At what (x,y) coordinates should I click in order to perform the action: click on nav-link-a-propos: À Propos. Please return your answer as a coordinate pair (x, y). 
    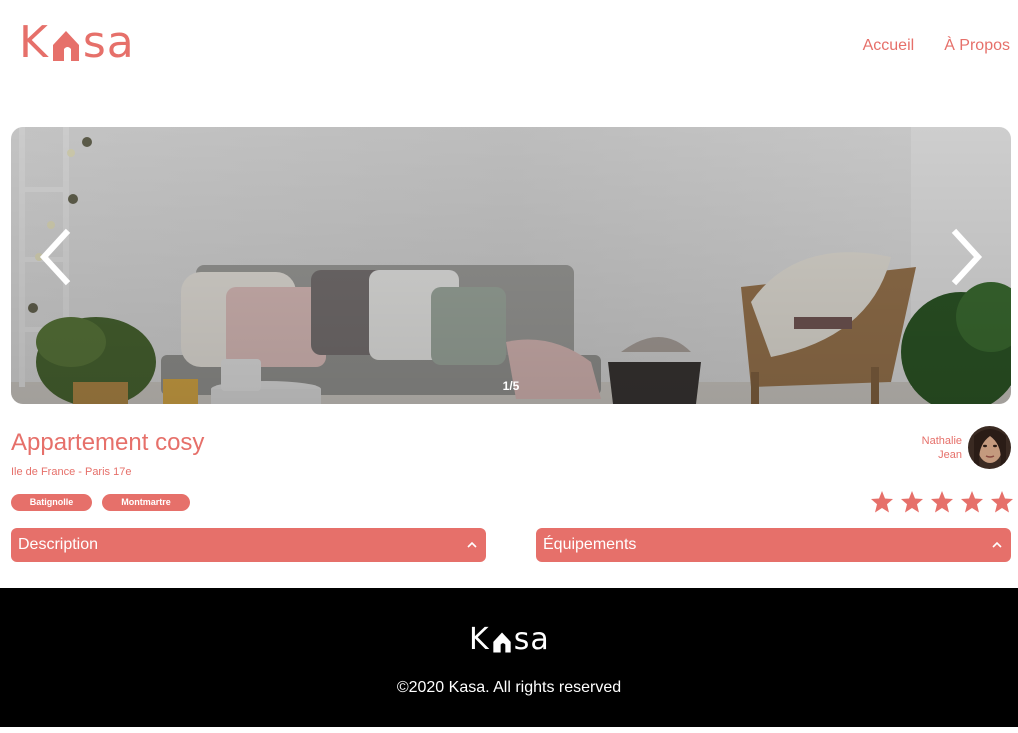
    Looking at the image, I should click on (977, 46).